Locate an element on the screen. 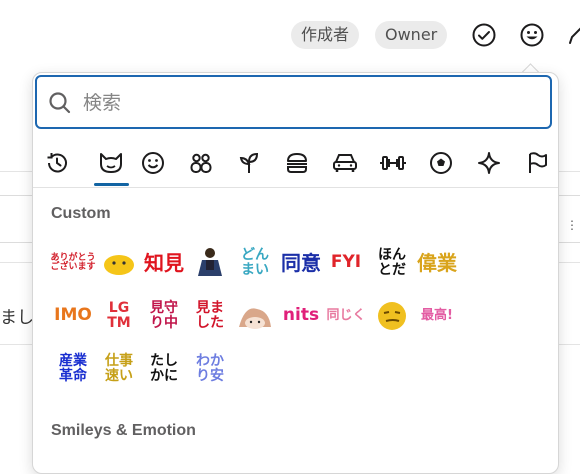 This screenshot has height=474, width=580. custom-emoji: 見守 り中 is located at coordinates (164, 316).